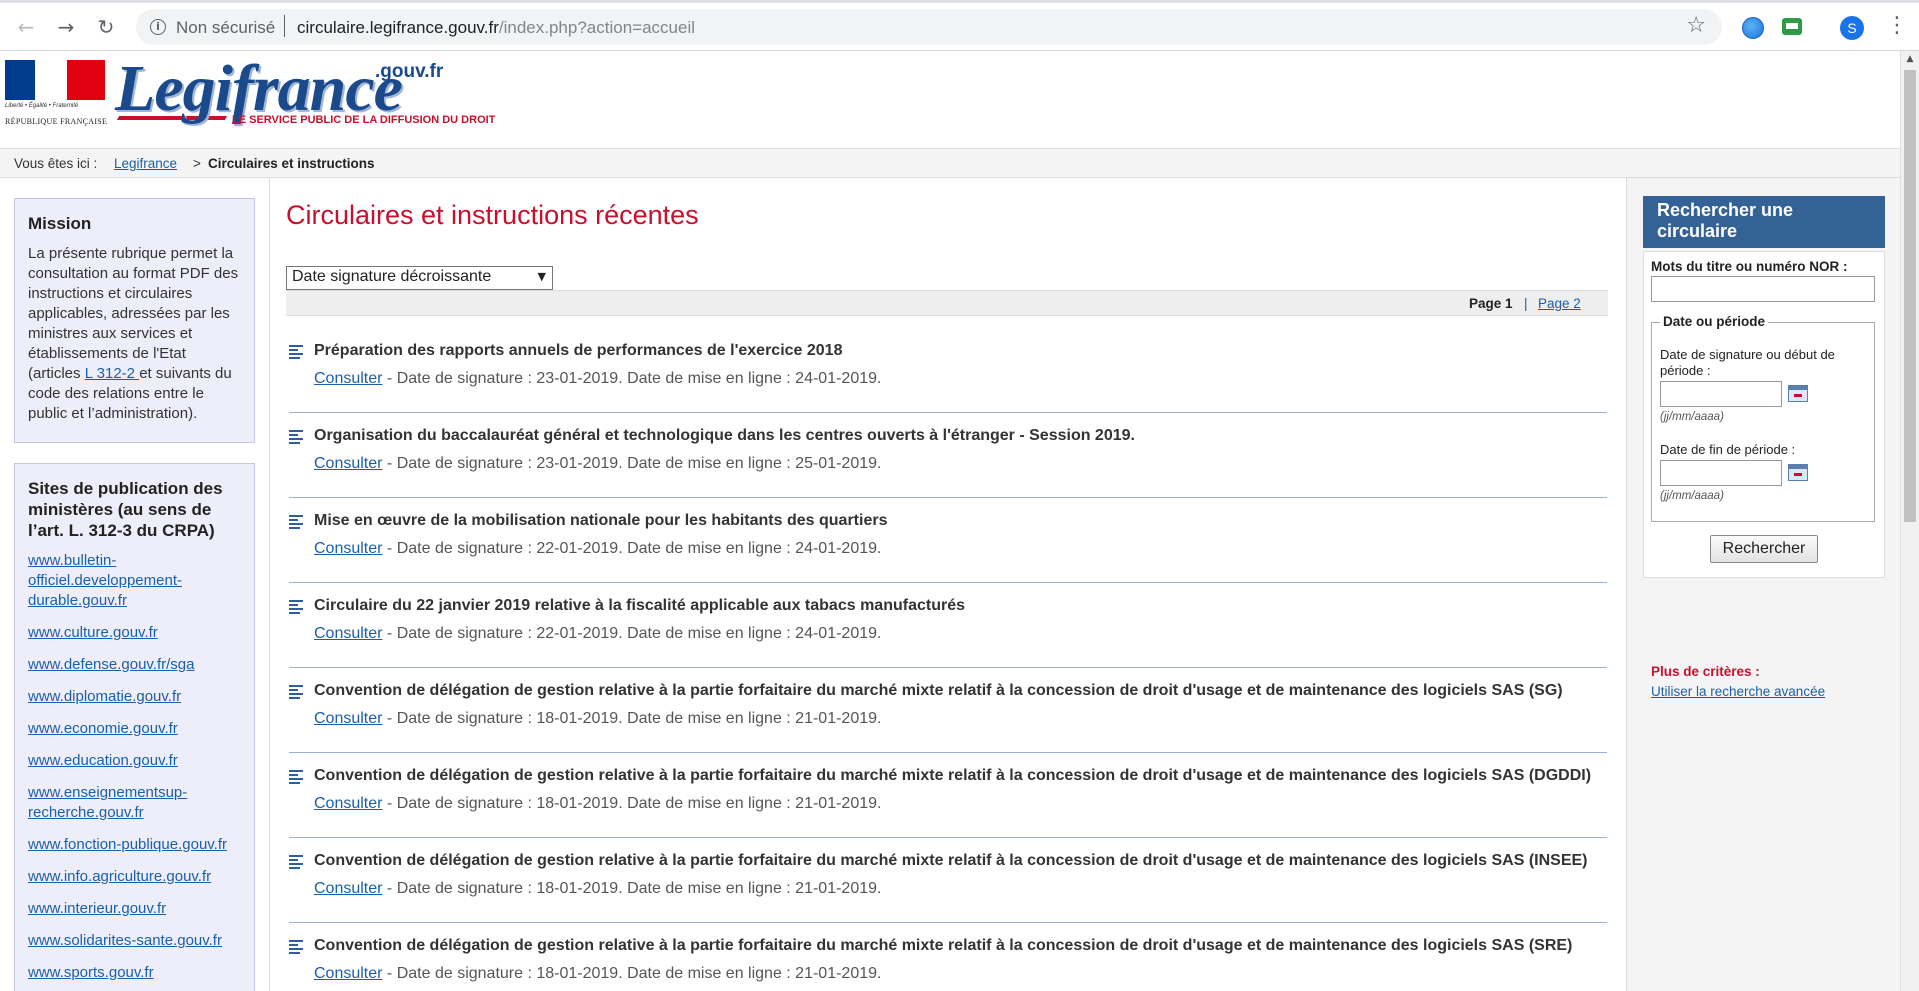 This screenshot has height=991, width=1919. What do you see at coordinates (291, 163) in the screenshot?
I see `breadcrumb-current: Circulaires et instructions` at bounding box center [291, 163].